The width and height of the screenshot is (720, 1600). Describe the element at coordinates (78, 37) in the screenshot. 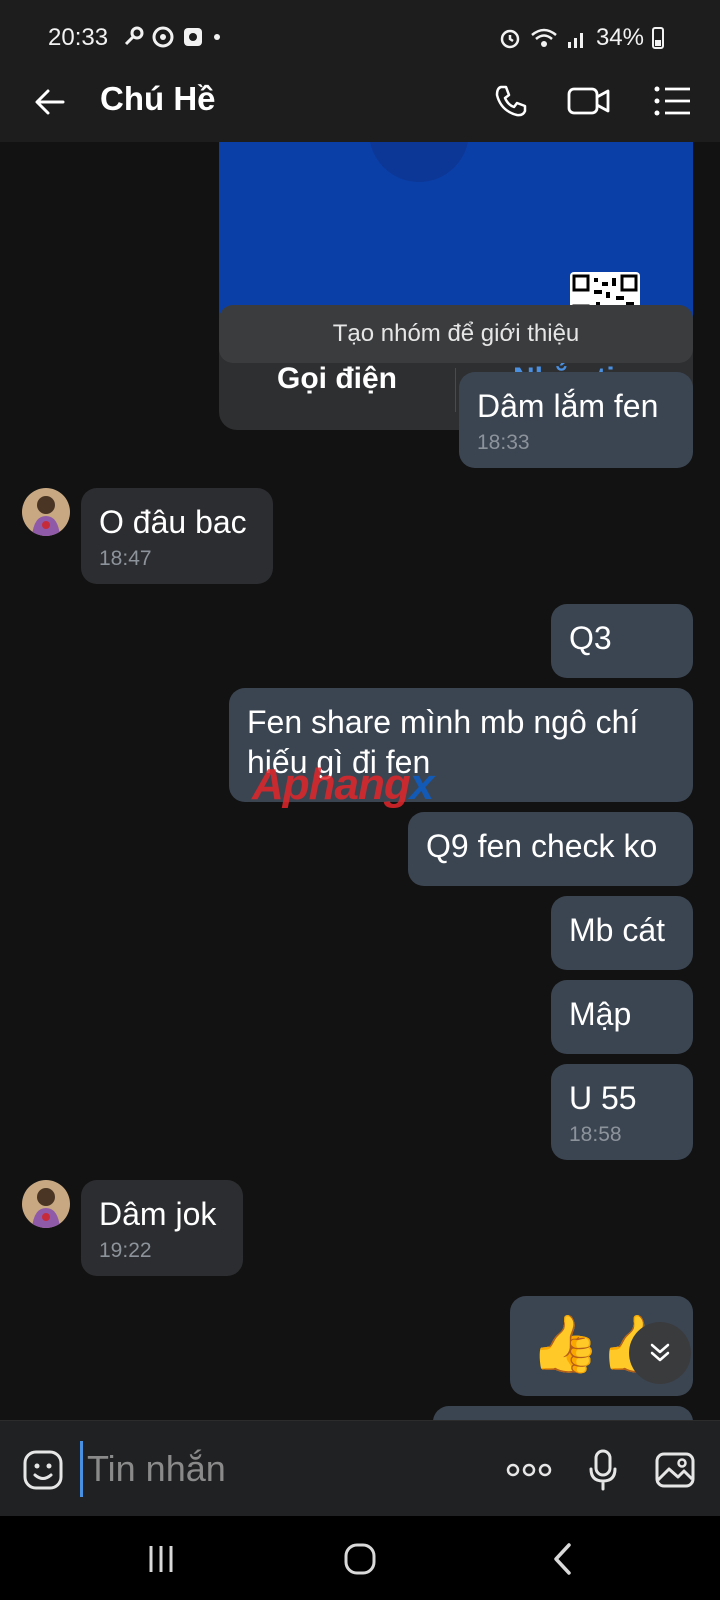

I see `status-time: 20:33` at that location.